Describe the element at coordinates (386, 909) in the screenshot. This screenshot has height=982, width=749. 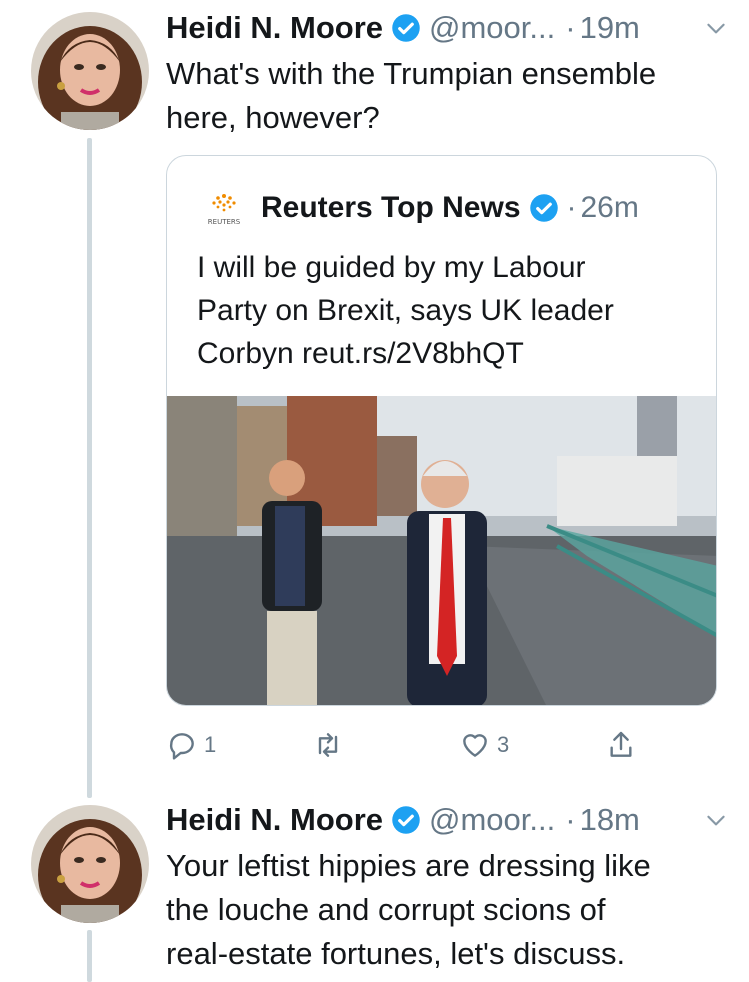
I see `tweet-text-line: the louche and corrupt scions of` at that location.